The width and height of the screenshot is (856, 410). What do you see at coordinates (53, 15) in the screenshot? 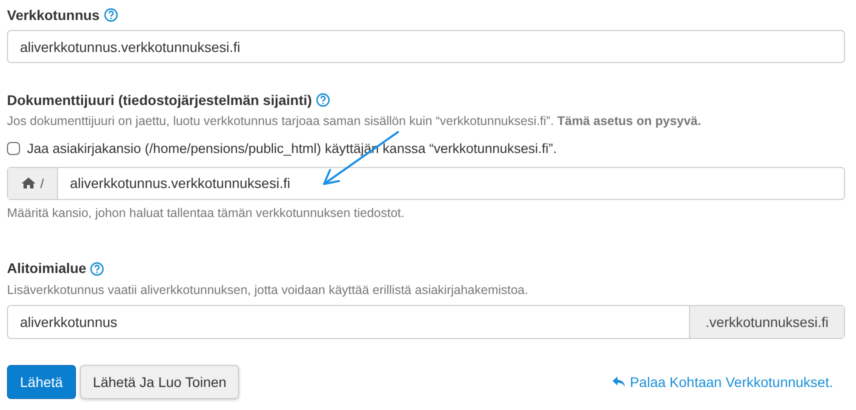
I see `field-label: Verkkotunnus` at bounding box center [53, 15].